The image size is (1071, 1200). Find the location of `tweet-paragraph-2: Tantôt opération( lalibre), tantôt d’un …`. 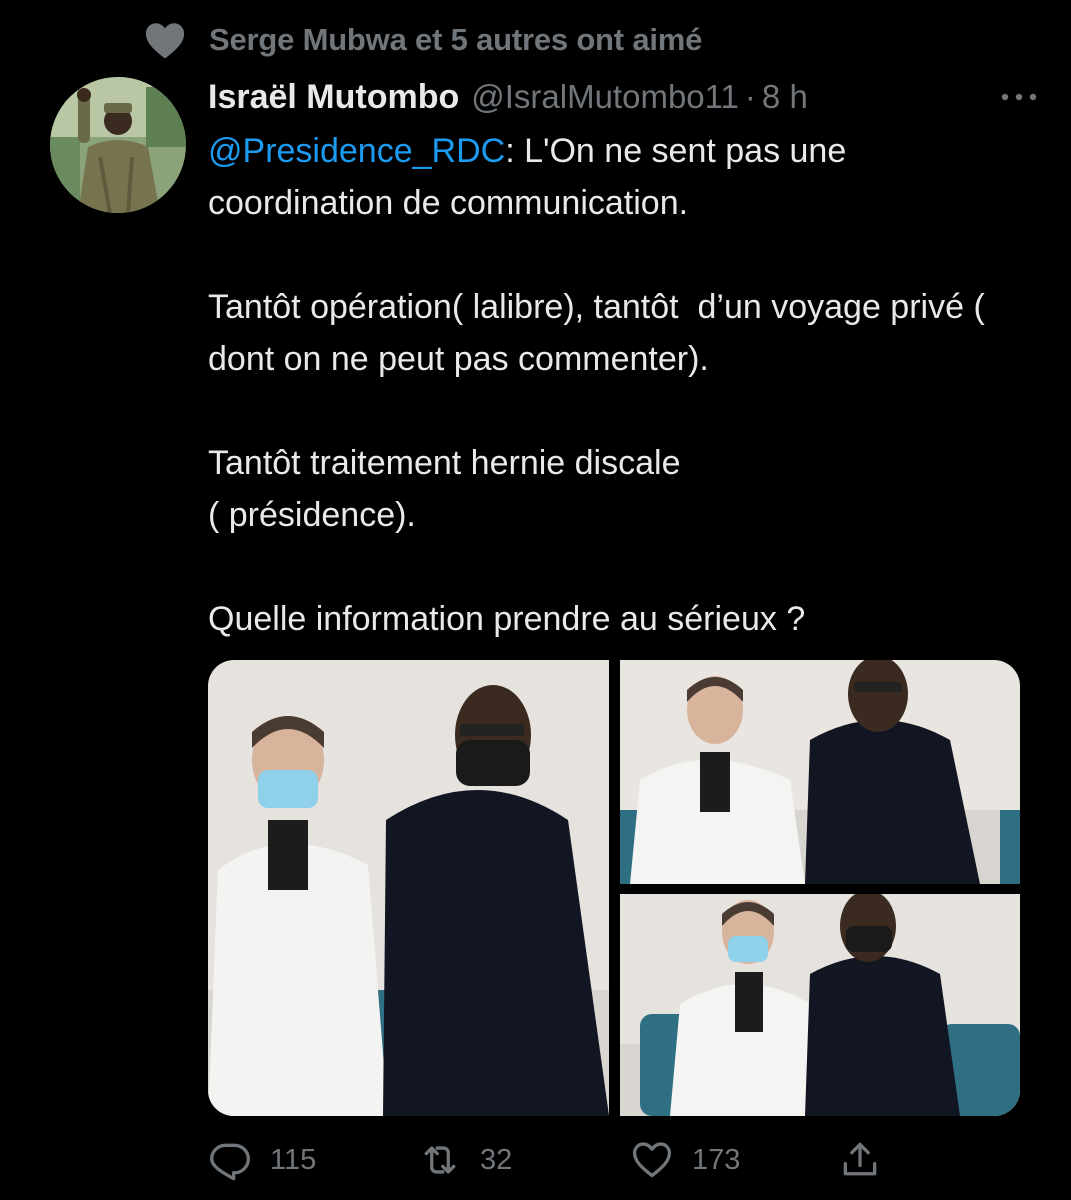

tweet-paragraph-2: Tantôt opération( lalibre), tantôt d’un … is located at coordinates (601, 333).